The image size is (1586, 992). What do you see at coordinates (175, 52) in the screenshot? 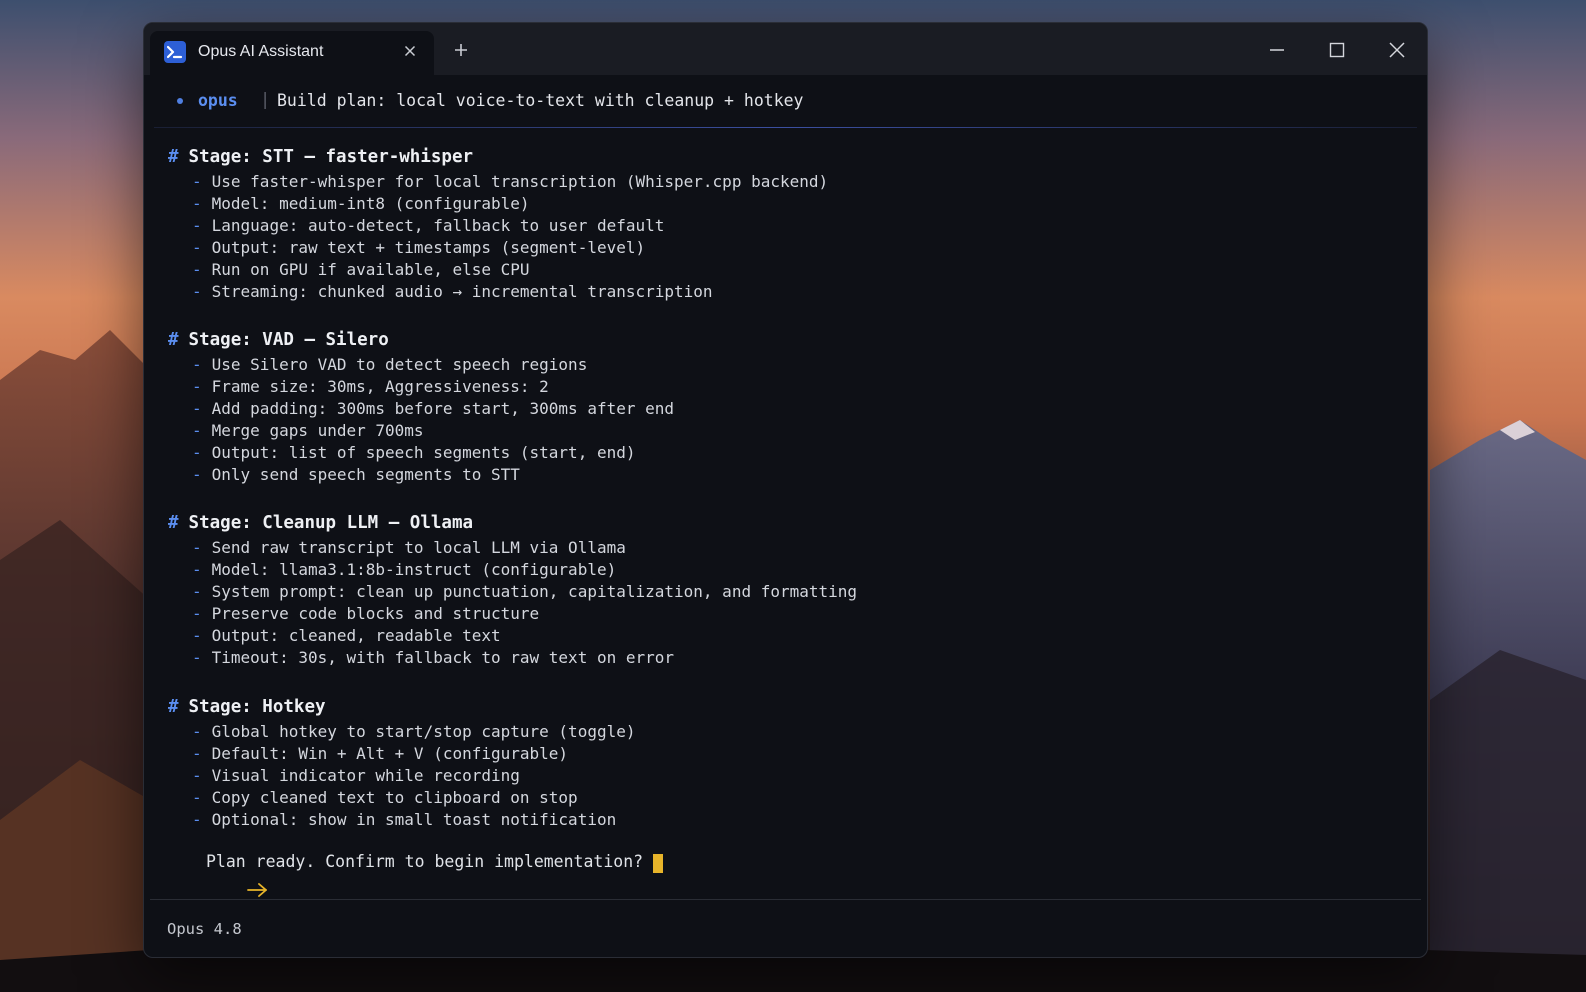
I see `terminal-icon` at bounding box center [175, 52].